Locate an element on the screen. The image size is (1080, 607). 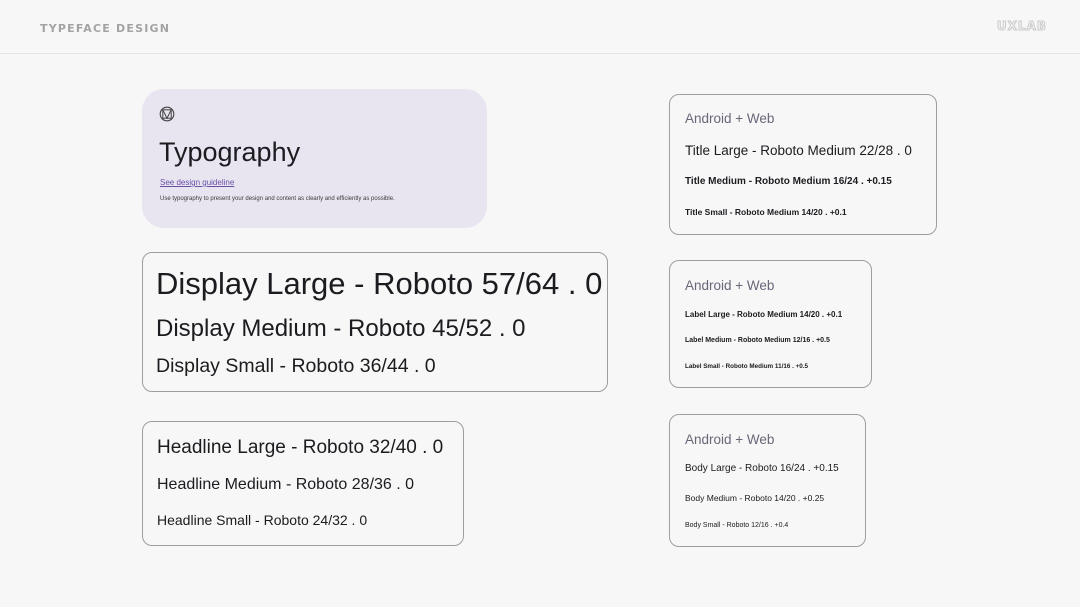
body-card-heading: Android + Web is located at coordinates (730, 439).